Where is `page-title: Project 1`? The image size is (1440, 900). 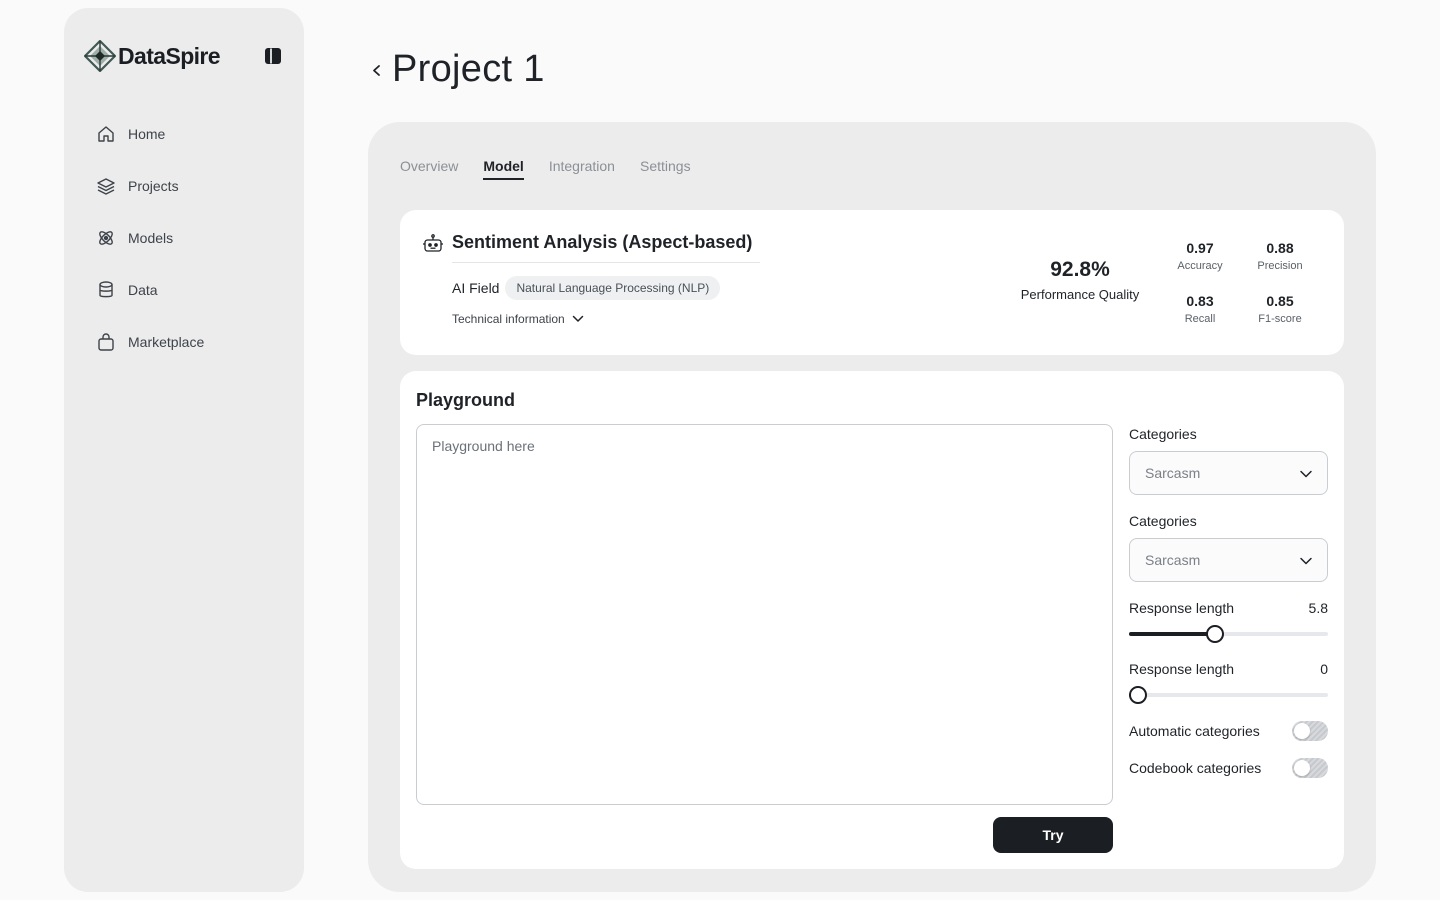 page-title: Project 1 is located at coordinates (468, 69).